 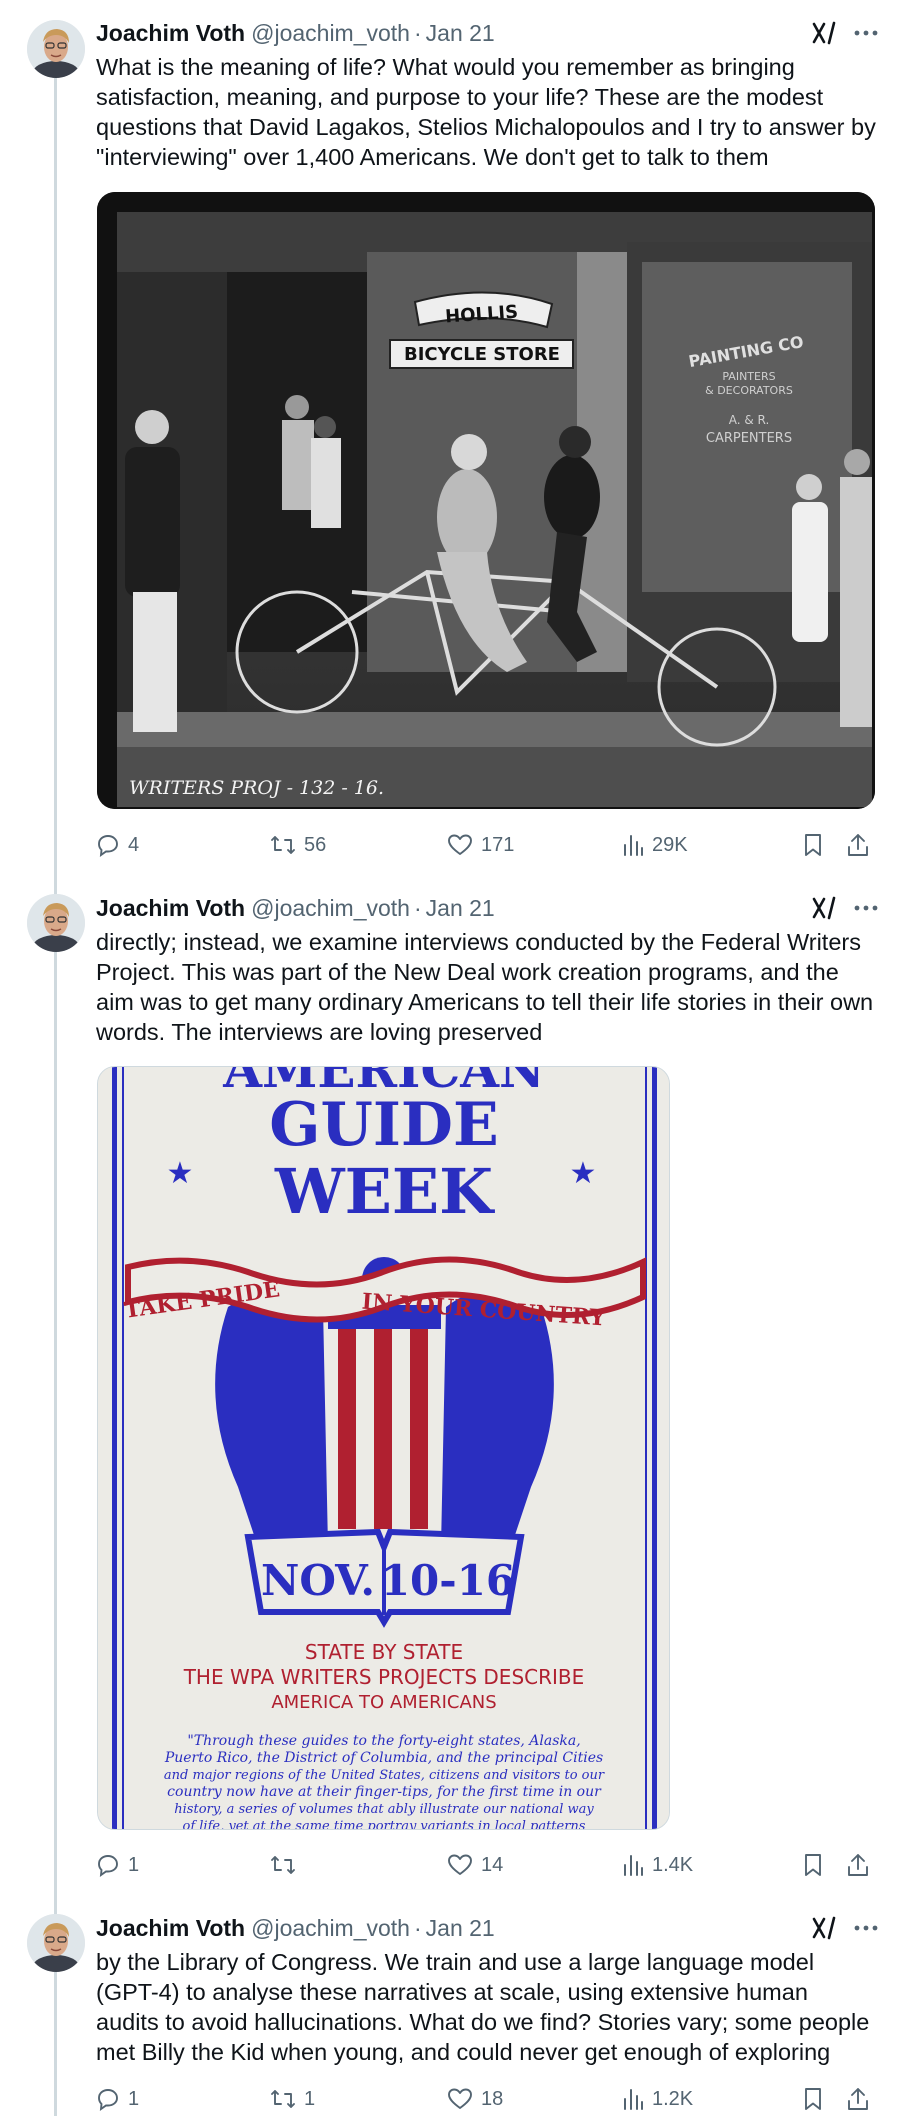 I want to click on poster-date-right: 10-16, so click(x=448, y=1580).